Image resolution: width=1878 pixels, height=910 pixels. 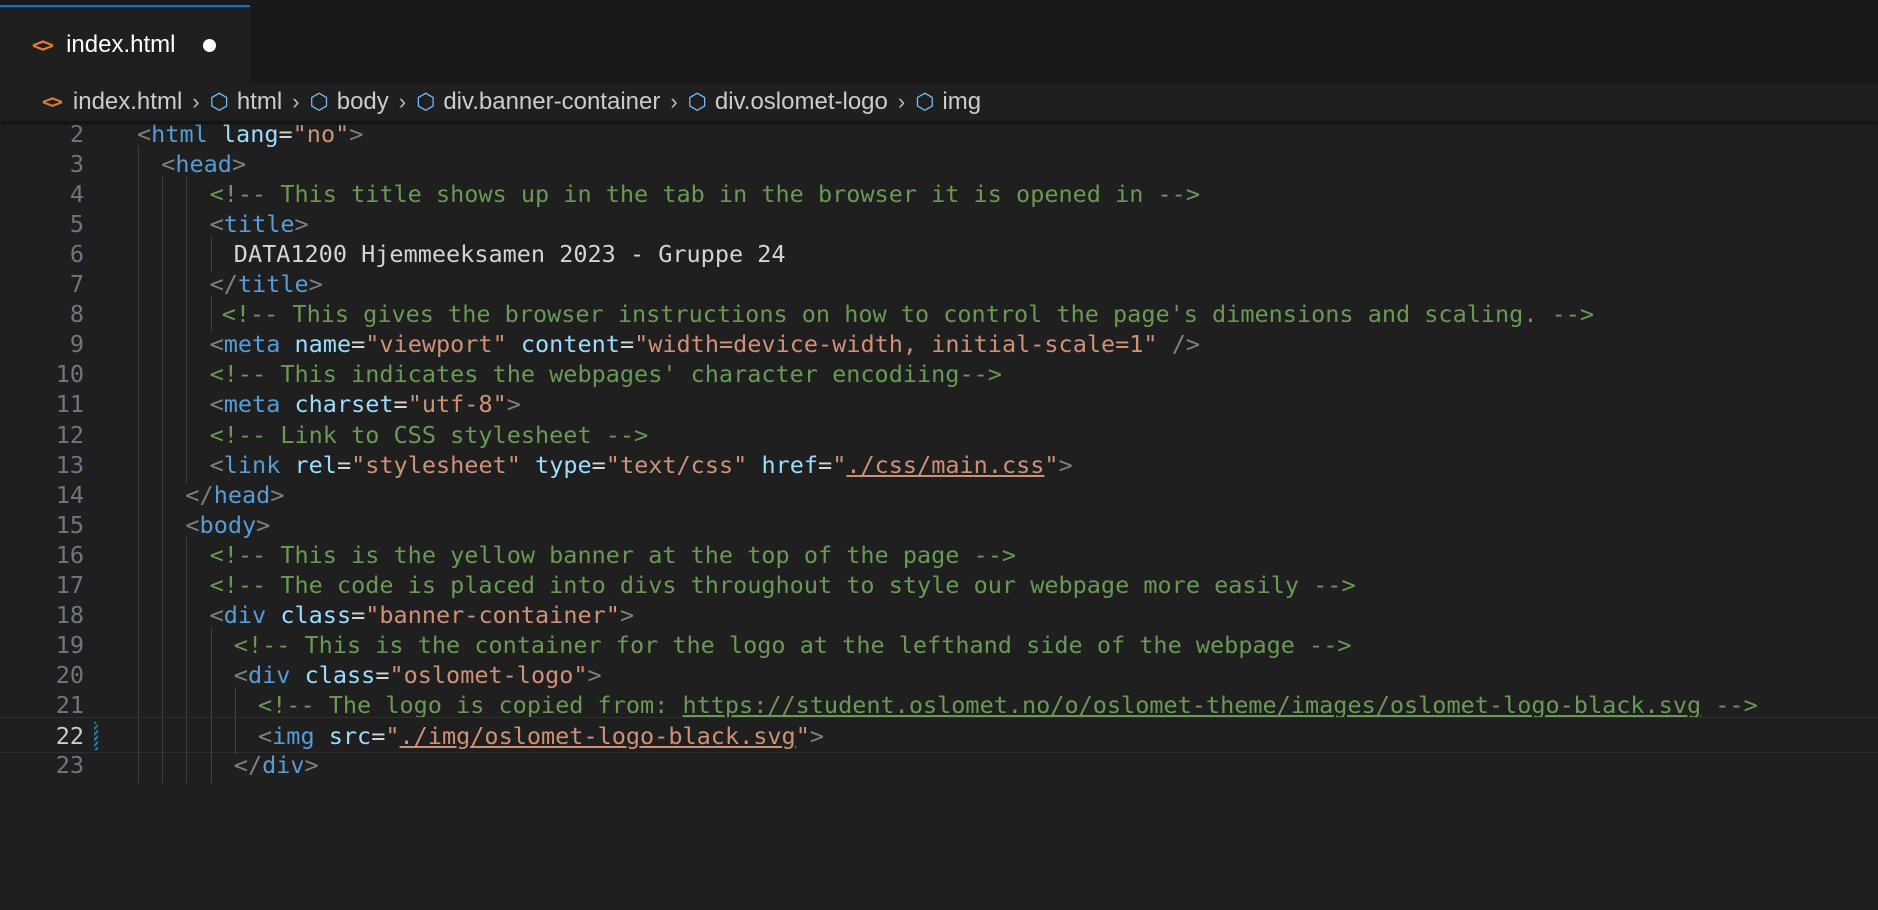 I want to click on code-token: "text/css", so click(x=676, y=464).